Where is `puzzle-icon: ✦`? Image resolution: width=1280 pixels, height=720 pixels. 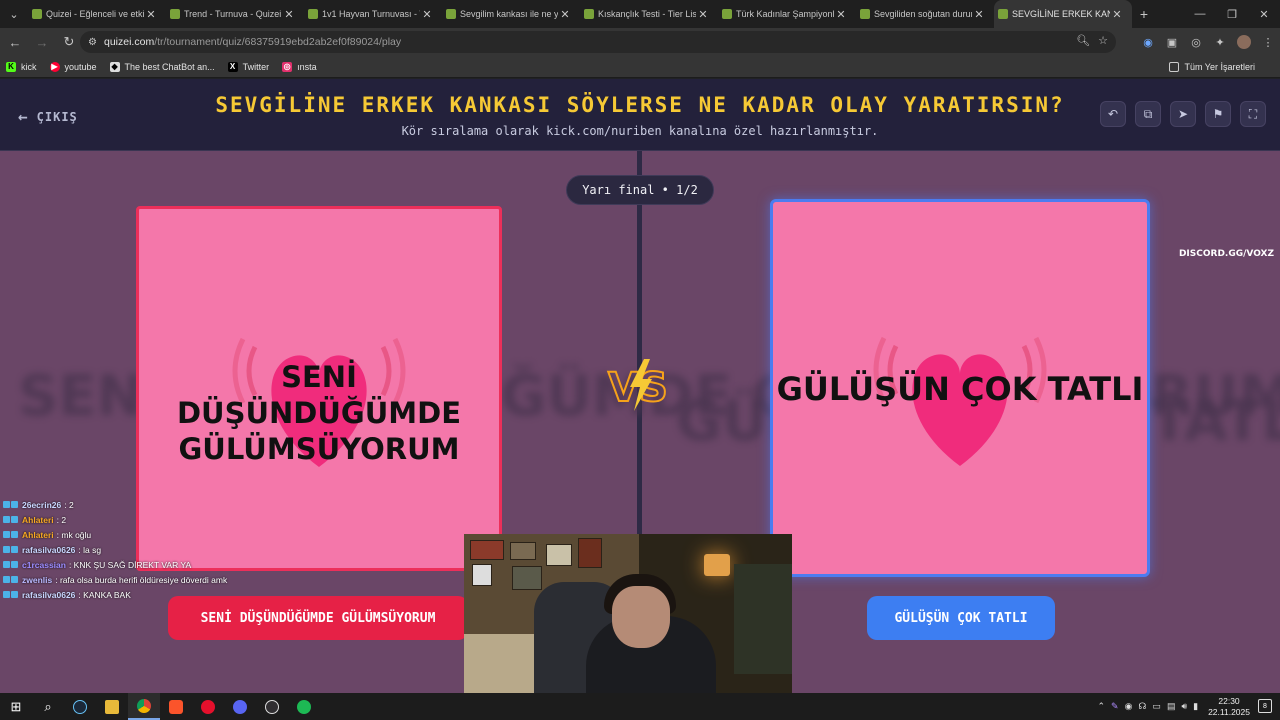 puzzle-icon: ✦ is located at coordinates (1220, 42).